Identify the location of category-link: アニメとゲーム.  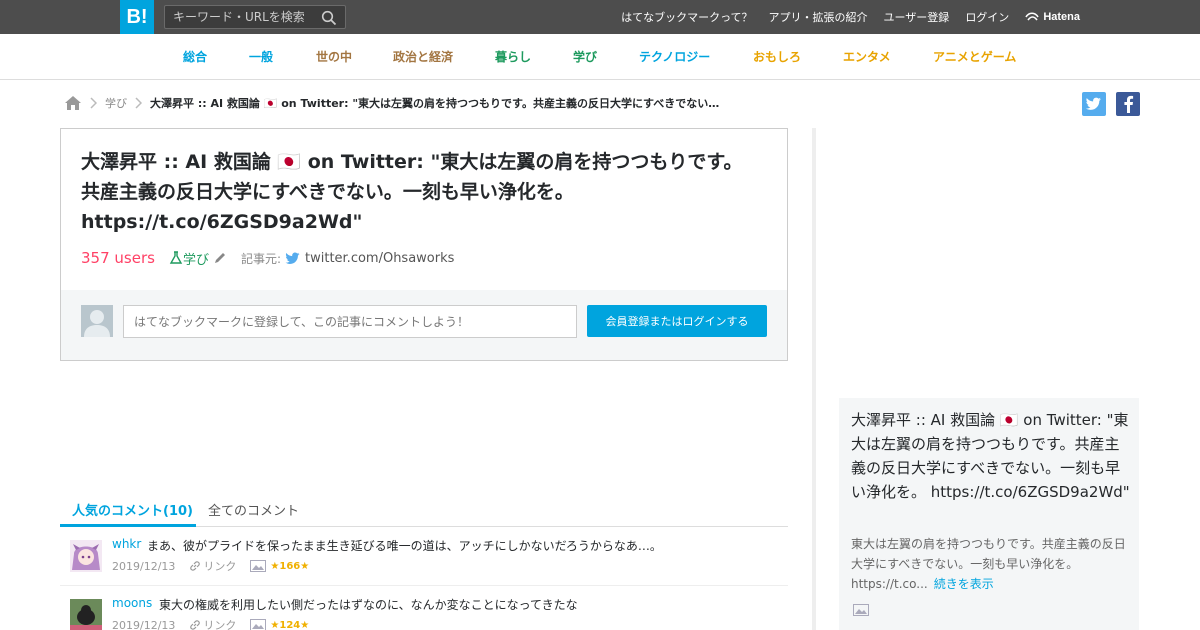
(974, 56).